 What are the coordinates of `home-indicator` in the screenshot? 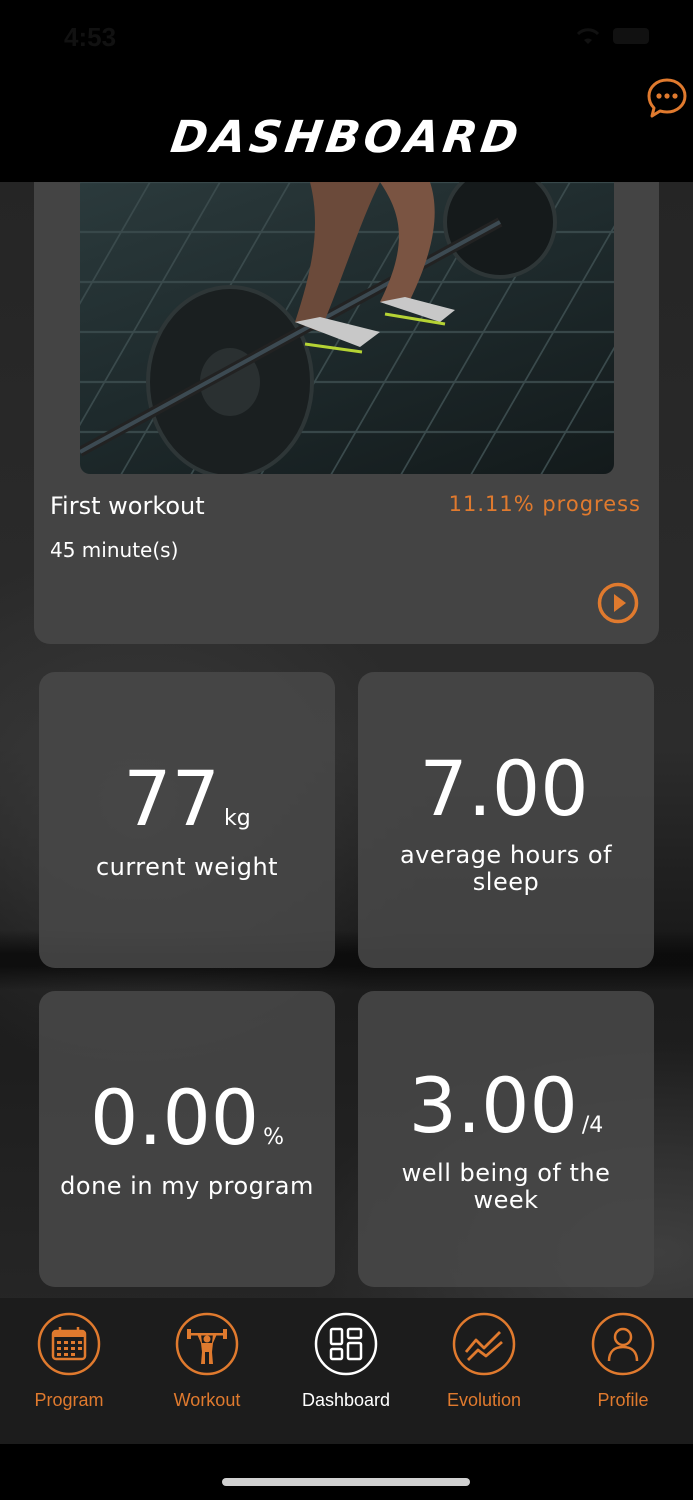 It's located at (346, 1482).